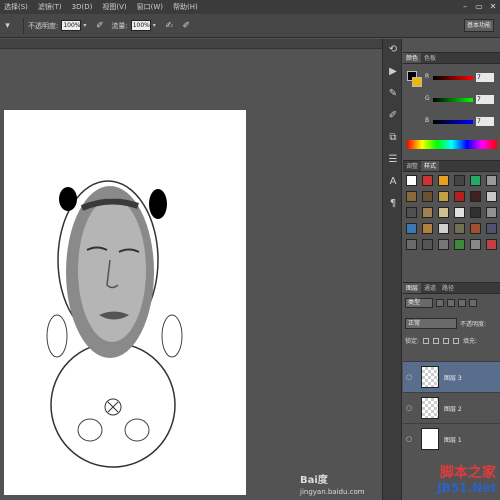 Image resolution: width=500 pixels, height=500 pixels. I want to click on opacity-input: 100%, so click(71, 25).